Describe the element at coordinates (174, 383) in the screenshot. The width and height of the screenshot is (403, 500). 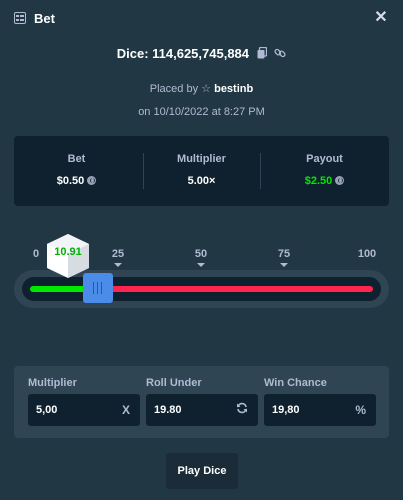
I see `roll-under-label: Roll Under` at that location.